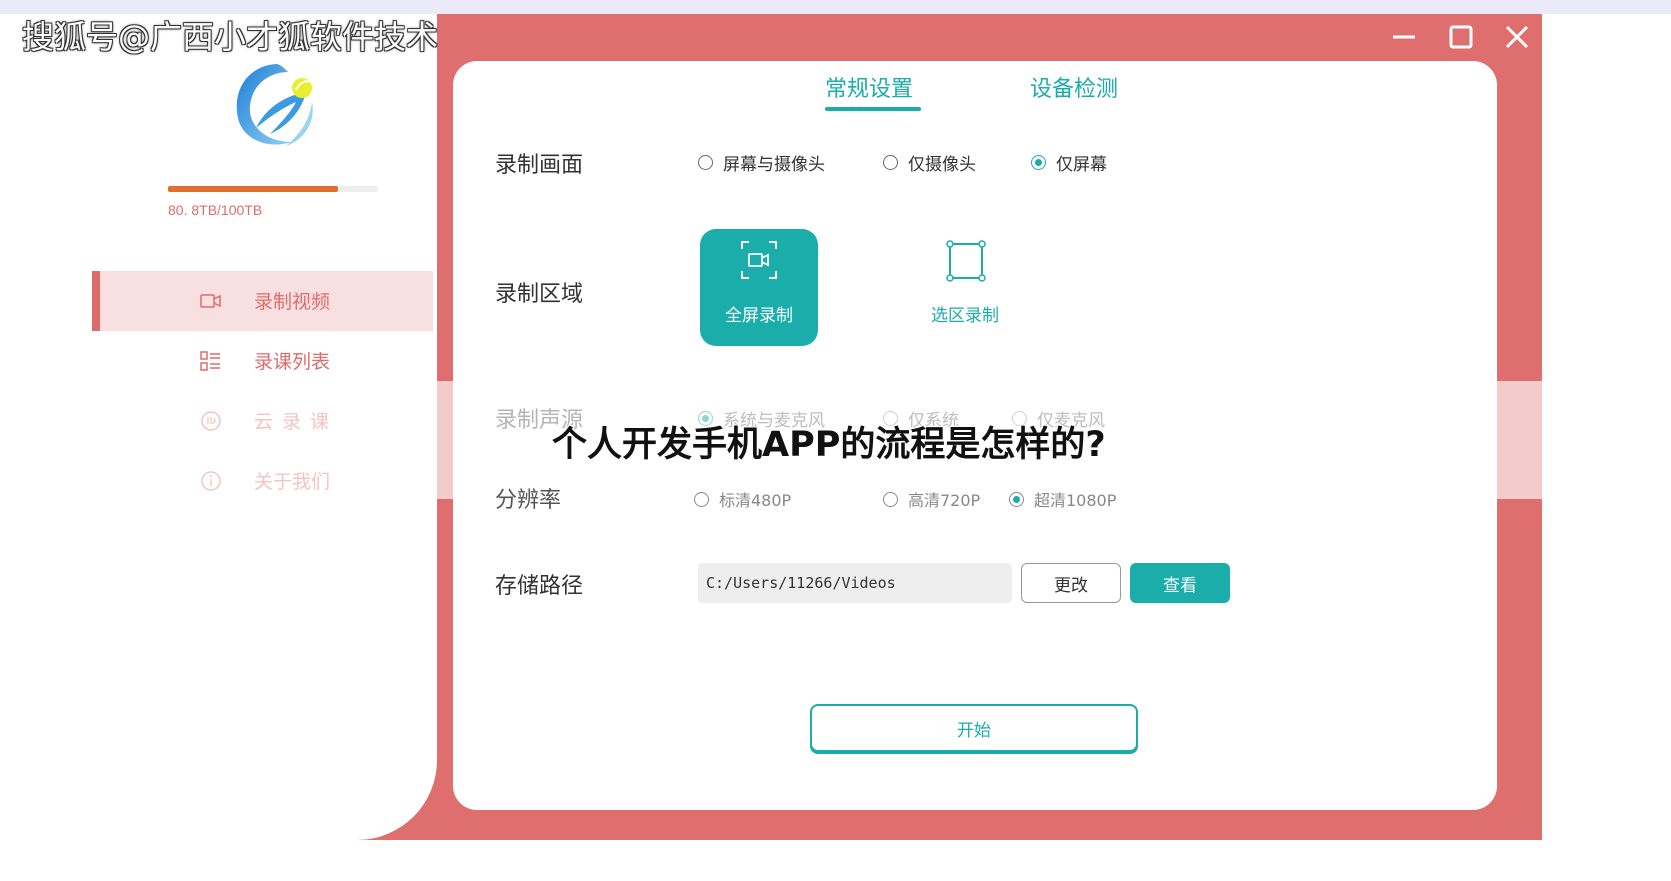  I want to click on tab-general-settings: 常规设置, so click(869, 87).